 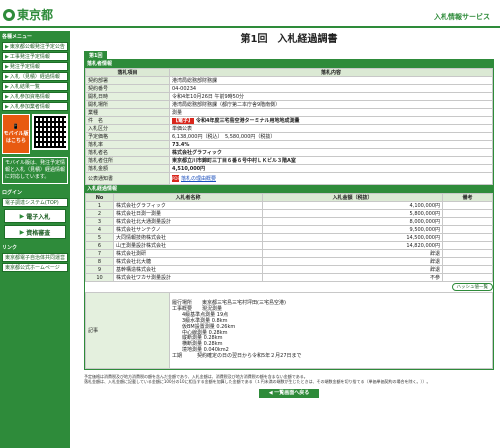 What do you see at coordinates (99, 197) in the screenshot?
I see `bid-col-no: No` at bounding box center [99, 197].